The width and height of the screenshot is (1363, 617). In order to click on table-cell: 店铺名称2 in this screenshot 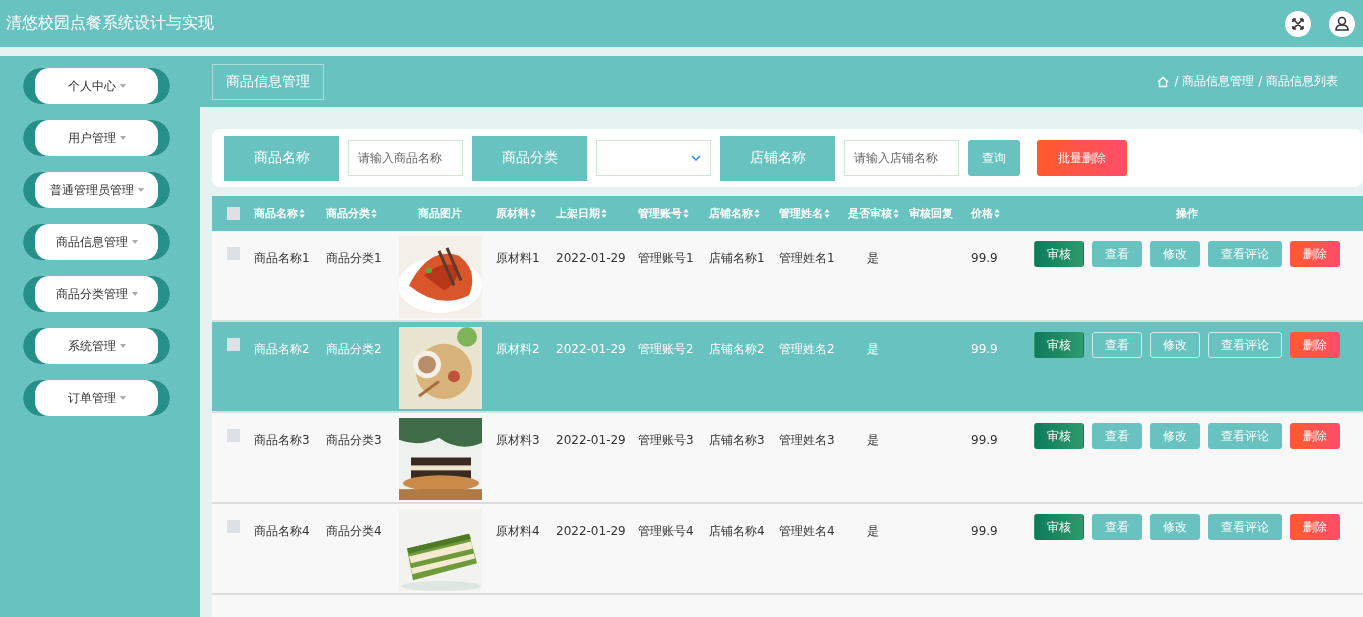, I will do `click(737, 349)`.